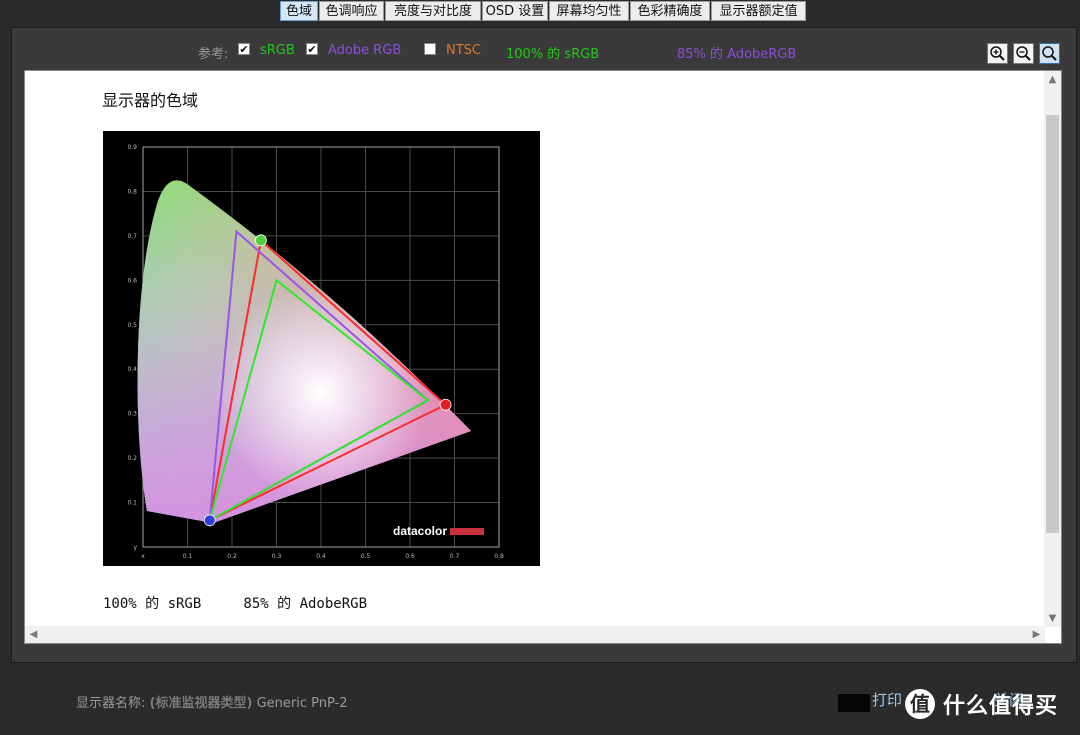 The height and width of the screenshot is (735, 1080). What do you see at coordinates (535, 634) in the screenshot?
I see `horizontal-scrollbar: ◀ ▶` at bounding box center [535, 634].